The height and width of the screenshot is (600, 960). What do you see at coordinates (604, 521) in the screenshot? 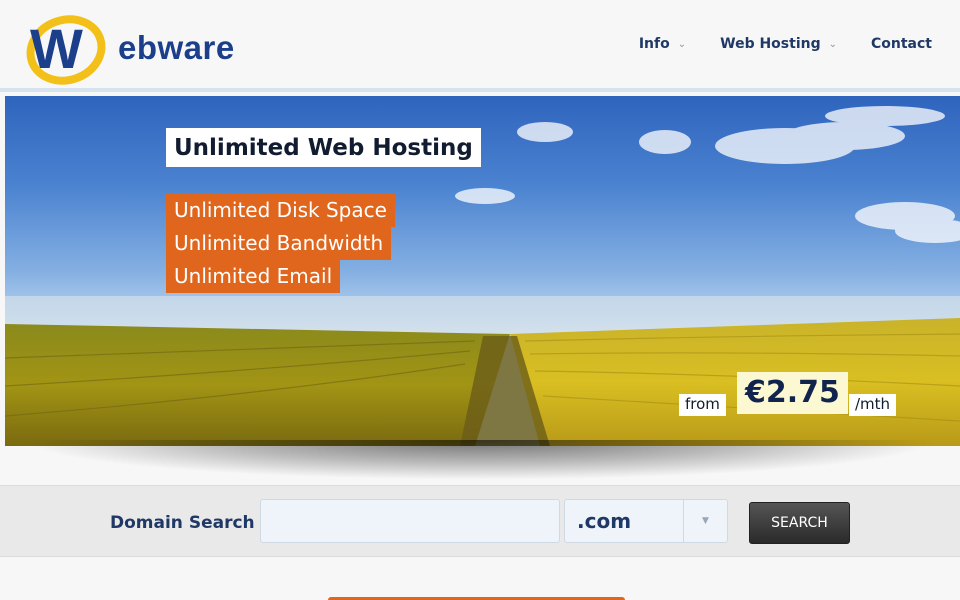
I see `tld-selected-value: .com` at bounding box center [604, 521].